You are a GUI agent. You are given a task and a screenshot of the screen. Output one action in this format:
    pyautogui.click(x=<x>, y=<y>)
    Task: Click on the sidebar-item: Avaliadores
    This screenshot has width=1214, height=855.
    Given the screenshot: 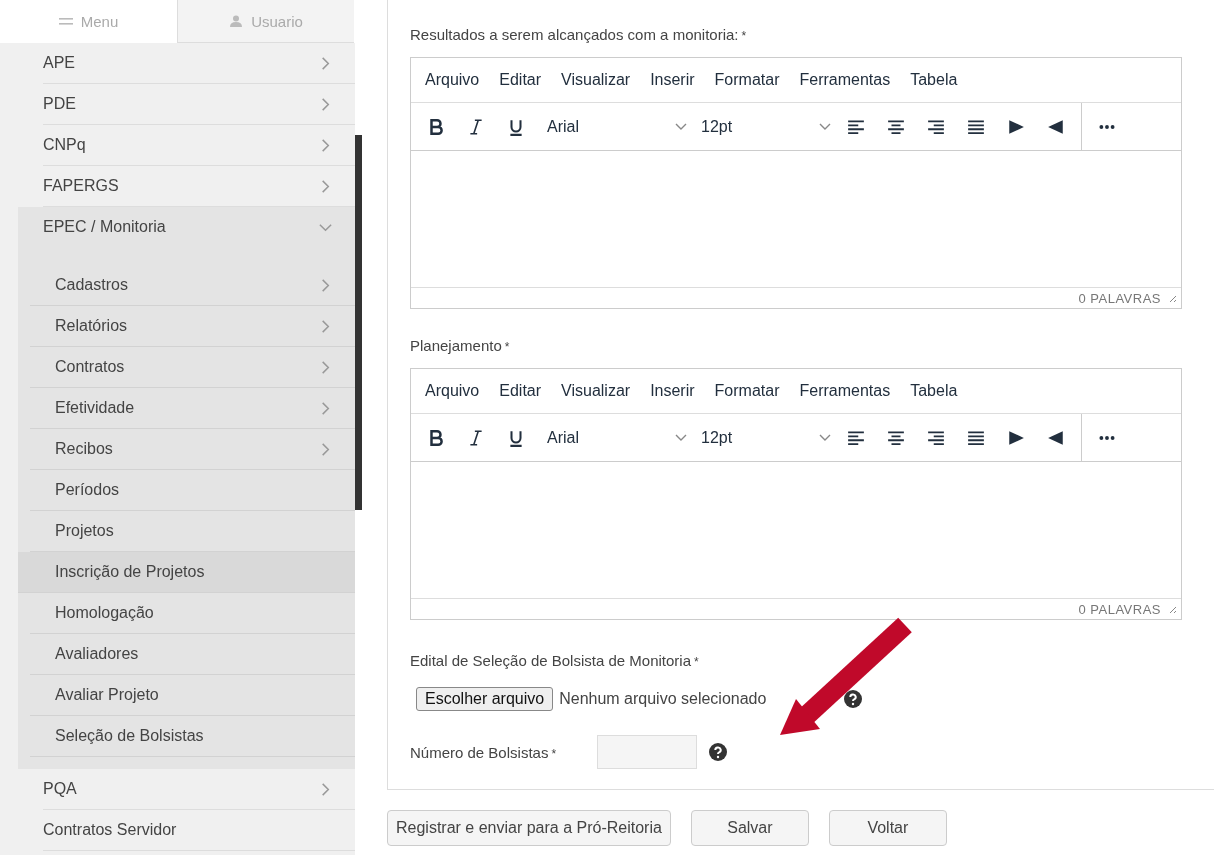 What is the action you would take?
    pyautogui.click(x=192, y=654)
    